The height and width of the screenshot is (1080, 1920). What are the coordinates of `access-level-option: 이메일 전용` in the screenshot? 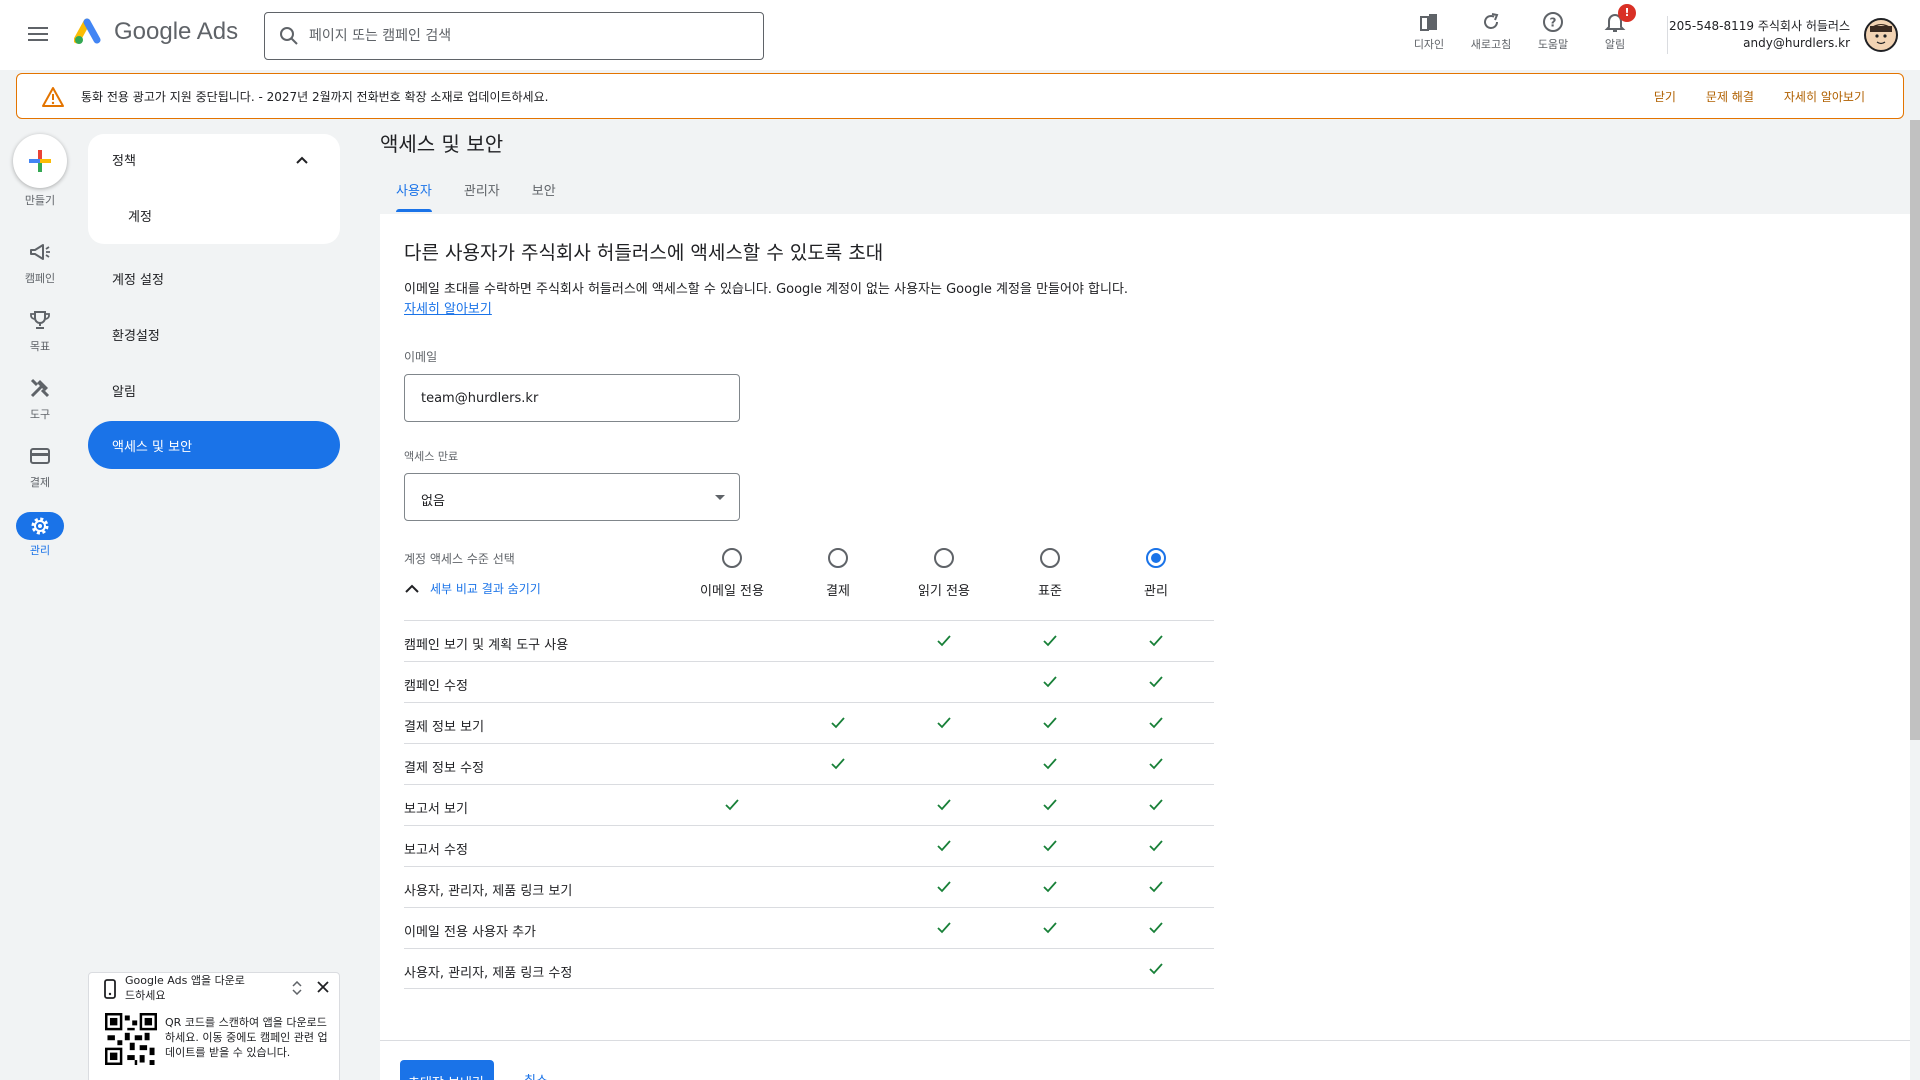 It's located at (732, 573).